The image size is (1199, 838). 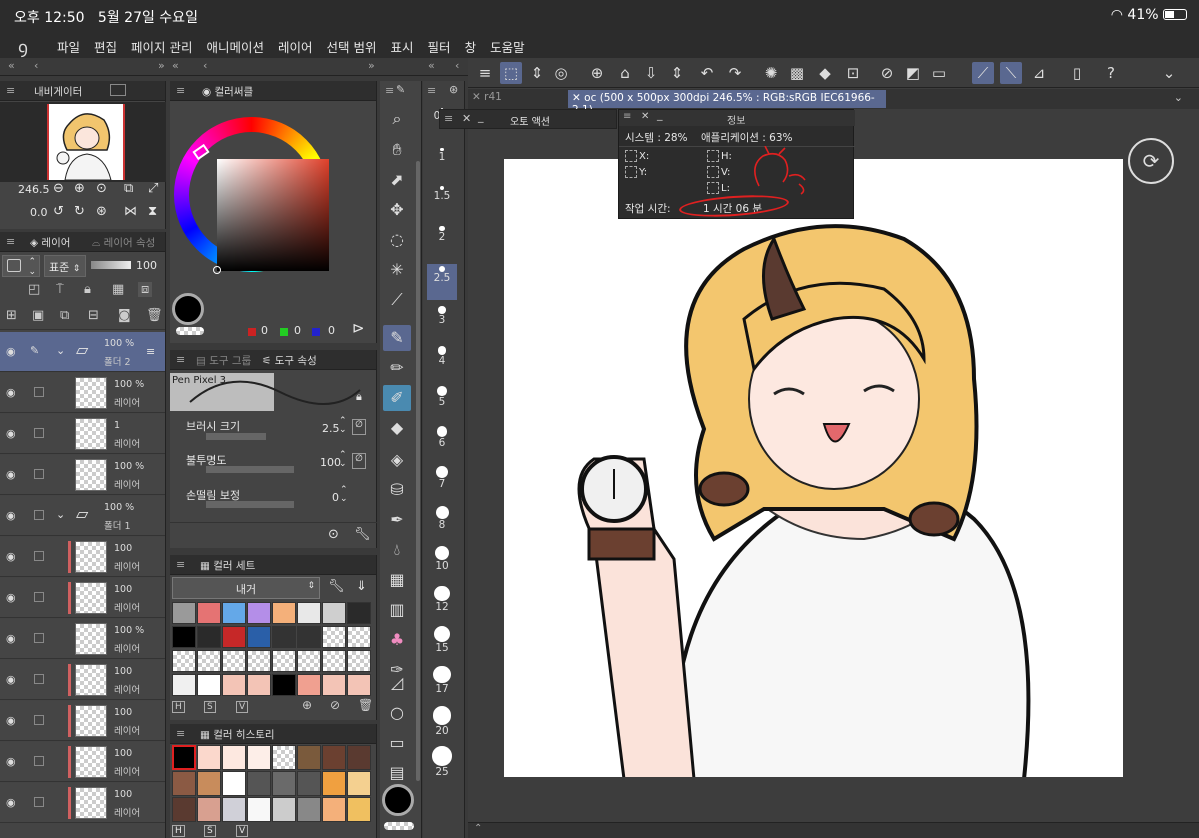 I want to click on menu-item: 편집, so click(x=105, y=46).